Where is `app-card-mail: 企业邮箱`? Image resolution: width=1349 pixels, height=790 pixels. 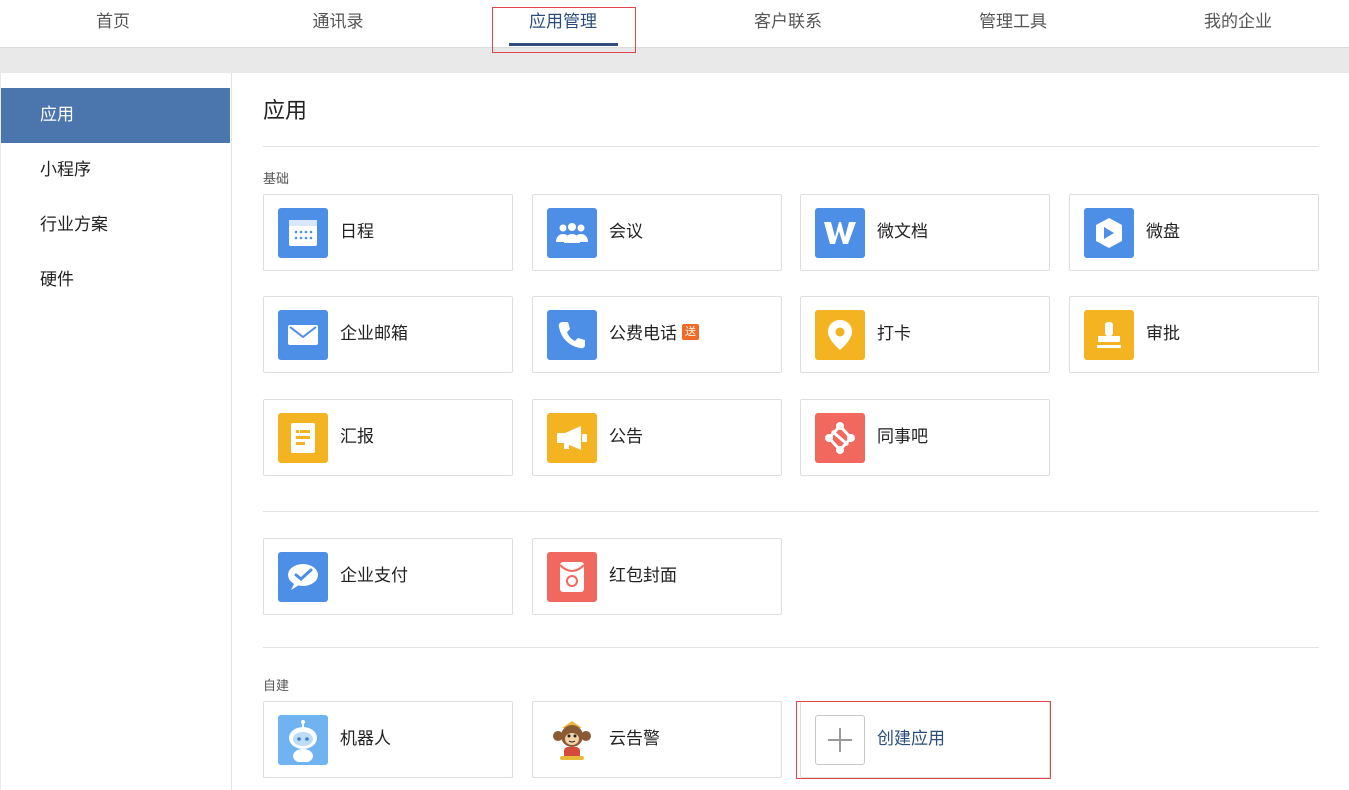
app-card-mail: 企业邮箱 is located at coordinates (388, 334).